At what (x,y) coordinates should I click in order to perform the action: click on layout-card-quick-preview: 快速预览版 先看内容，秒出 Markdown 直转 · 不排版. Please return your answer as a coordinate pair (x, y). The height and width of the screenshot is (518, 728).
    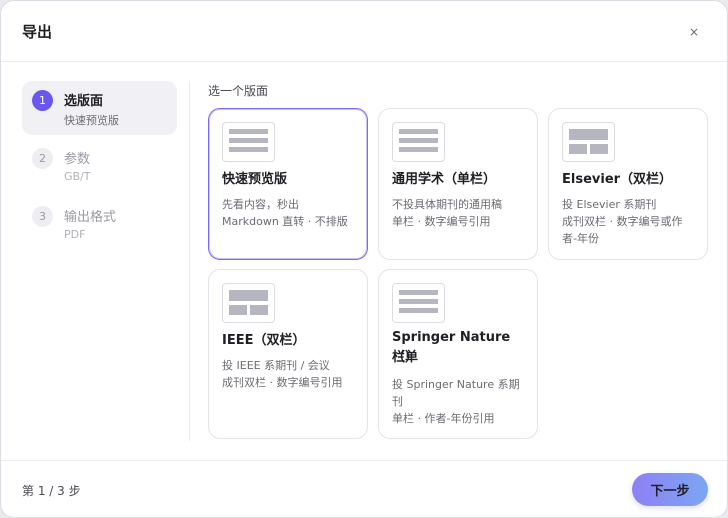
    Looking at the image, I should click on (288, 184).